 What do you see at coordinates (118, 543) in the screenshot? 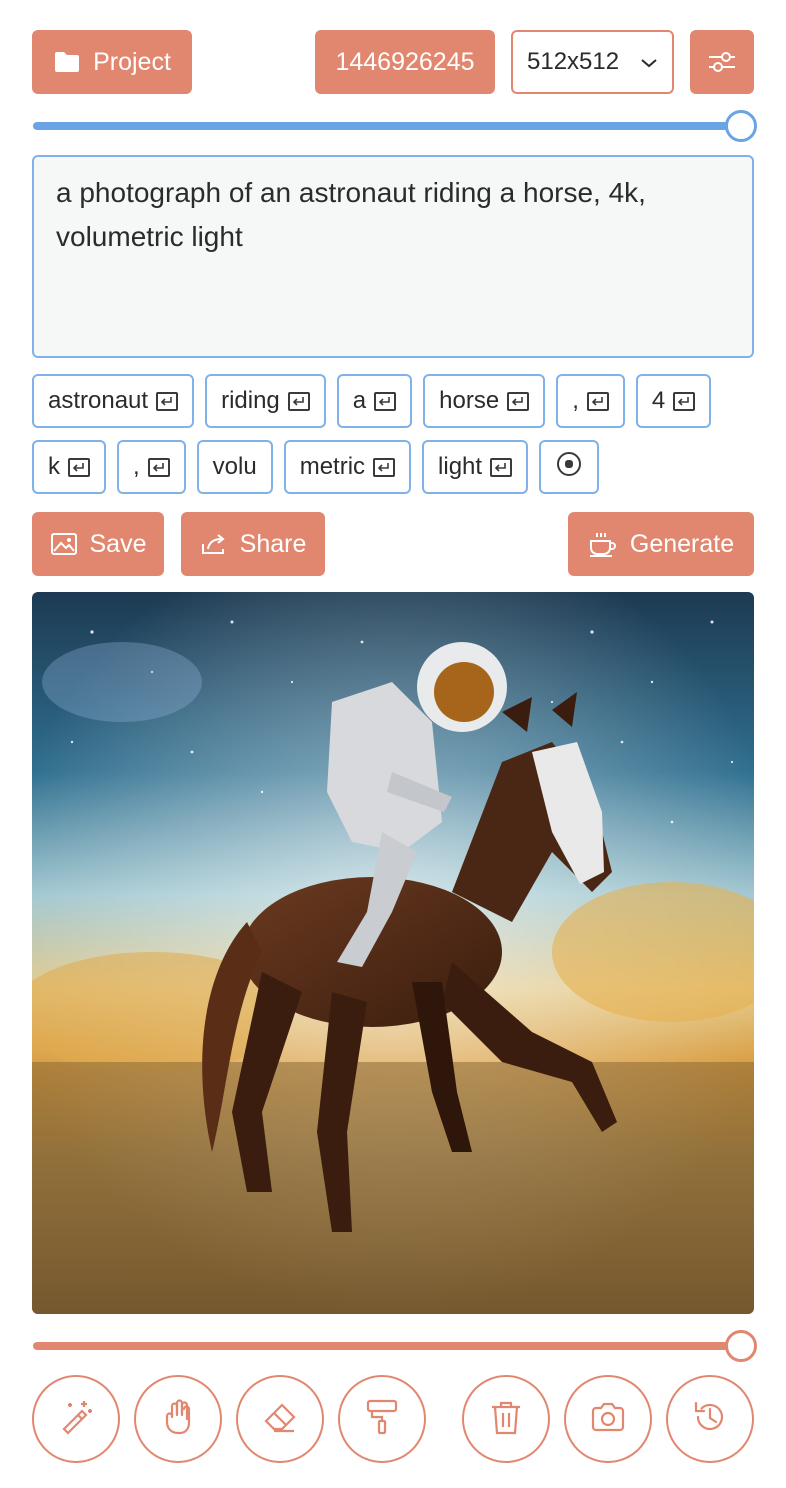
I see `save-label: Save` at bounding box center [118, 543].